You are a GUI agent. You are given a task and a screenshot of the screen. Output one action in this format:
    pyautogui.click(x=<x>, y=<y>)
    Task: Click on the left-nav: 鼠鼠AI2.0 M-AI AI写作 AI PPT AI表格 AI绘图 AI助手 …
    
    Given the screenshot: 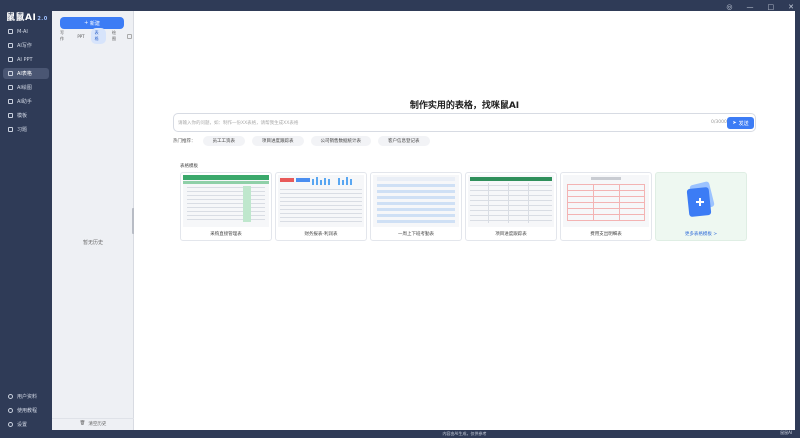 What is the action you would take?
    pyautogui.click(x=26, y=219)
    